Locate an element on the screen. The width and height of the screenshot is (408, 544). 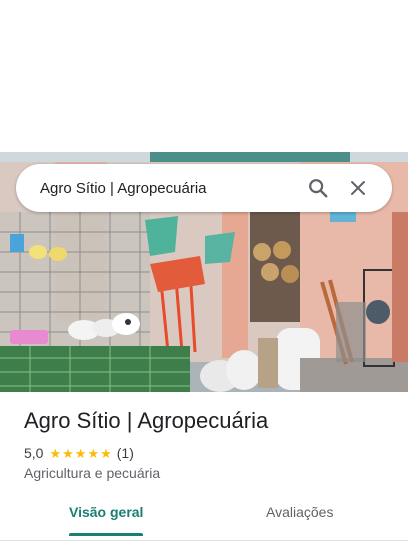
close-icon is located at coordinates (358, 188).